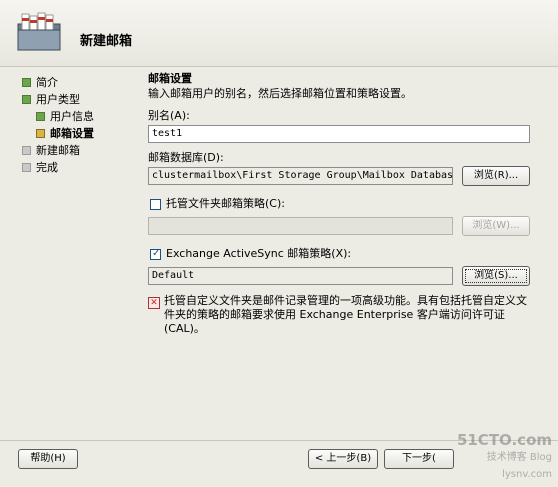 The width and height of the screenshot is (558, 487). I want to click on checkmark-icon: ✓, so click(156, 253).